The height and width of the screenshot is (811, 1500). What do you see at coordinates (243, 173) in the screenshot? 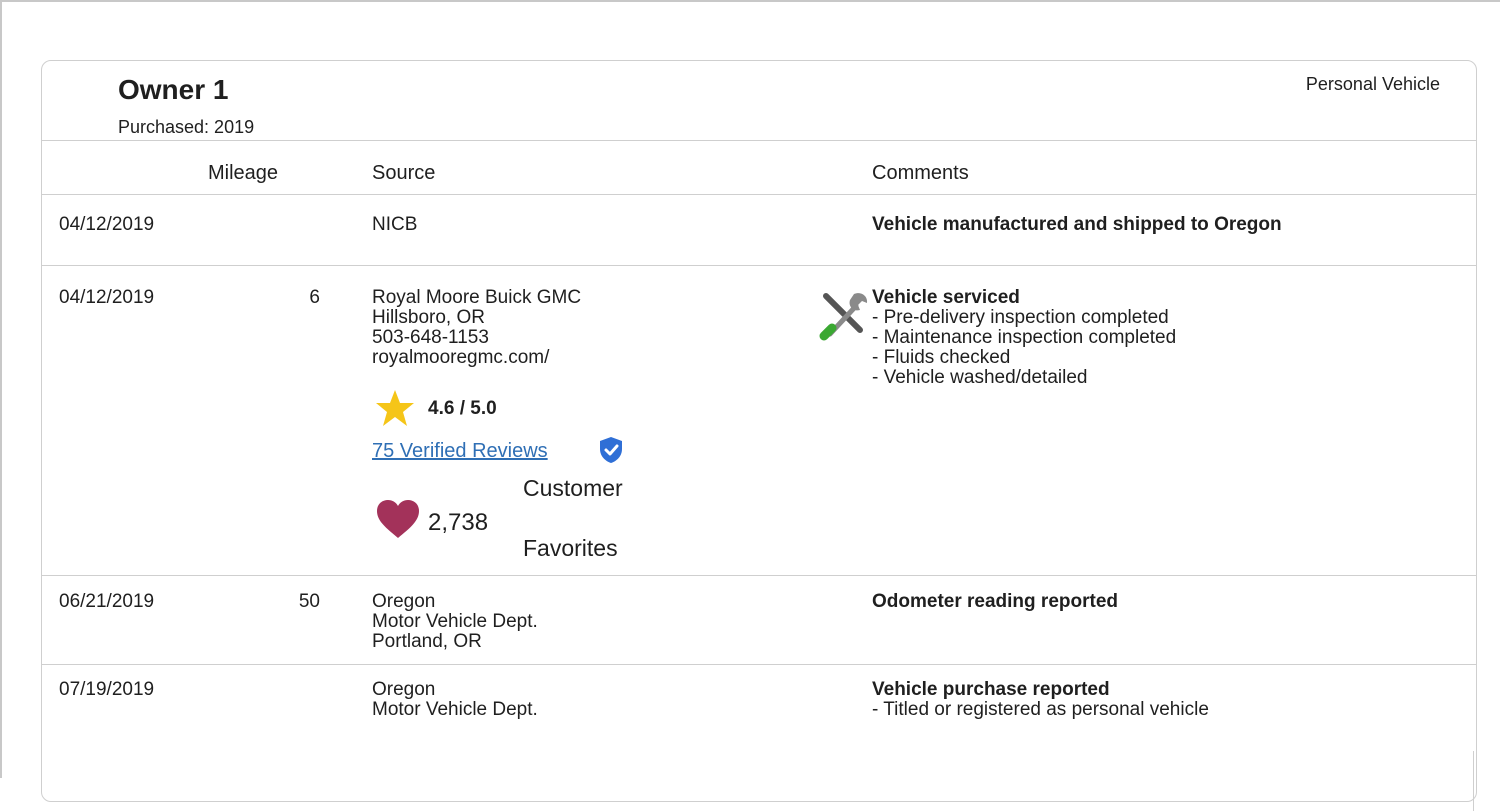
I see `column-header-mileage: Mileage` at bounding box center [243, 173].